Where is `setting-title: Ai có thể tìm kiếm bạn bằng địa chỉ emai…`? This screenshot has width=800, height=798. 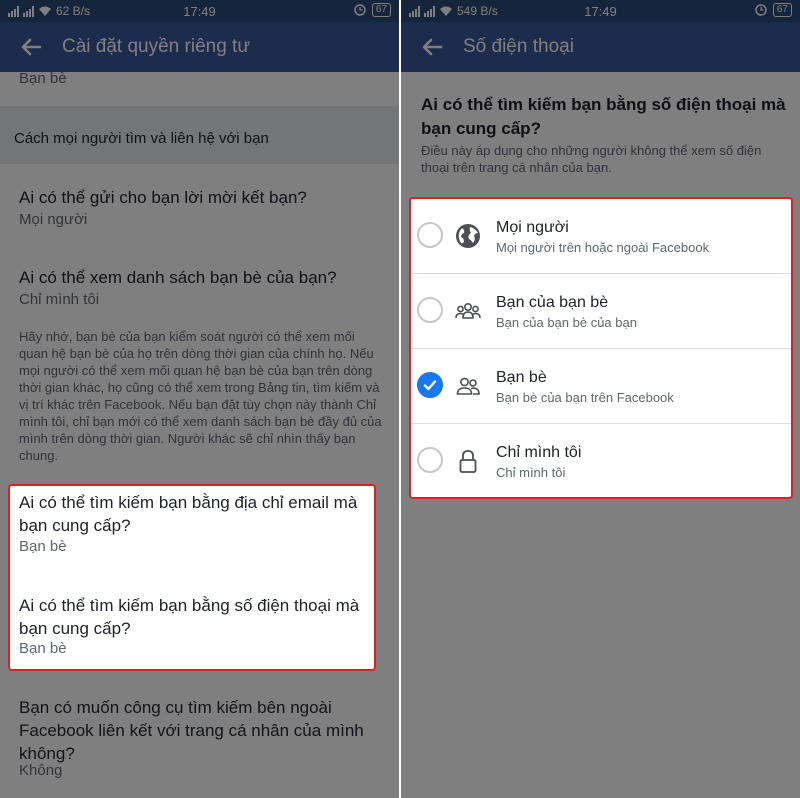 setting-title: Ai có thể tìm kiếm bạn bằng địa chỉ emai… is located at coordinates (188, 514).